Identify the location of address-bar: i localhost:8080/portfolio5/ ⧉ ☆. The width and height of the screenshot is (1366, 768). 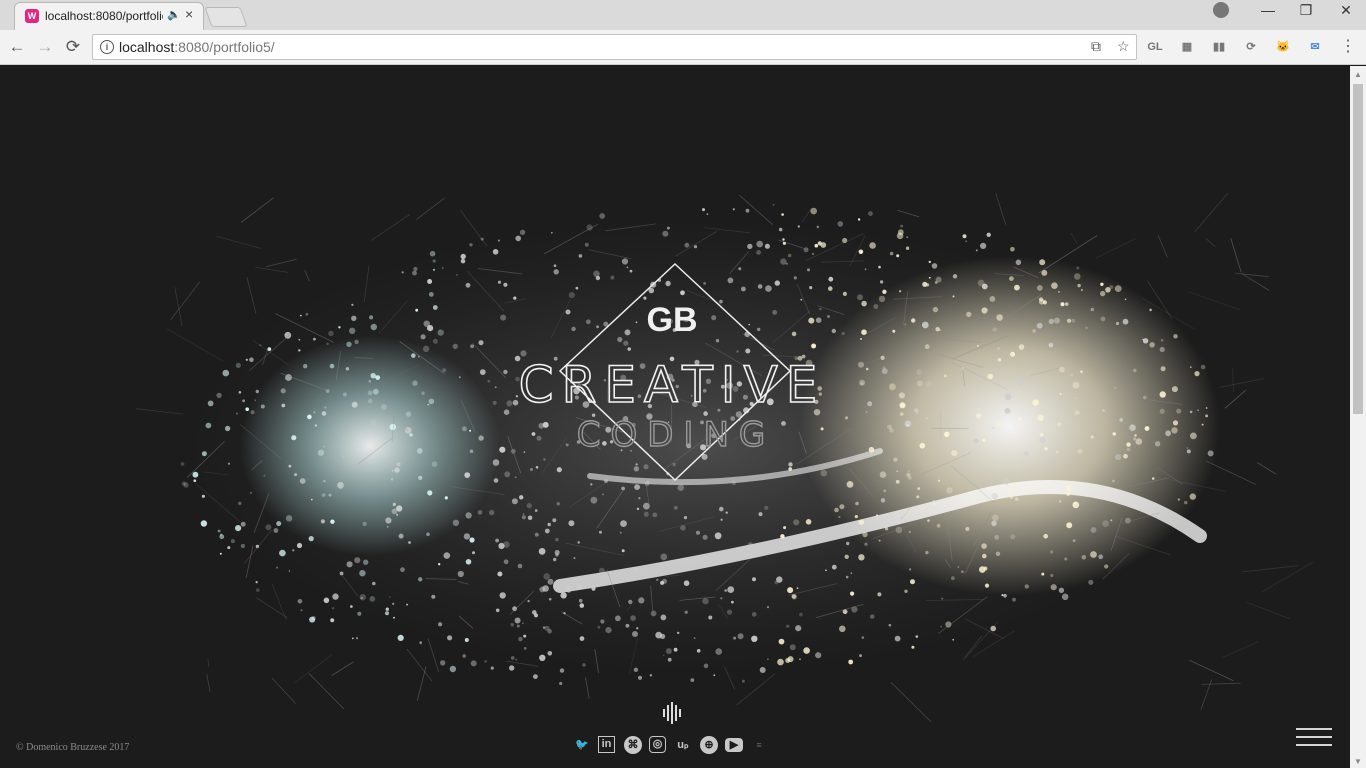
(614, 47).